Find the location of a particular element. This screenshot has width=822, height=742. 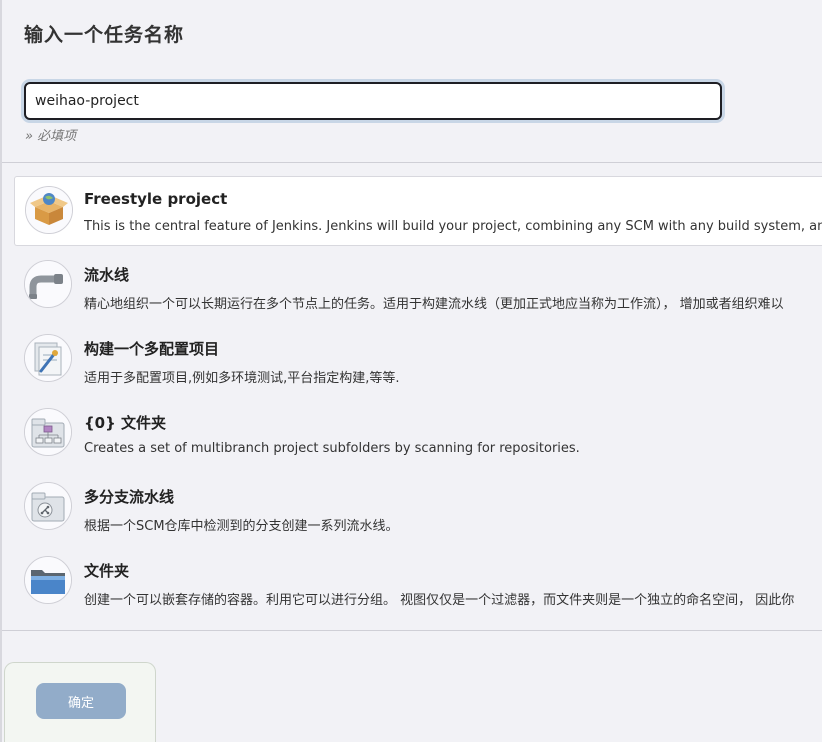

item-title: 构建一个多配置项目 is located at coordinates (152, 349).